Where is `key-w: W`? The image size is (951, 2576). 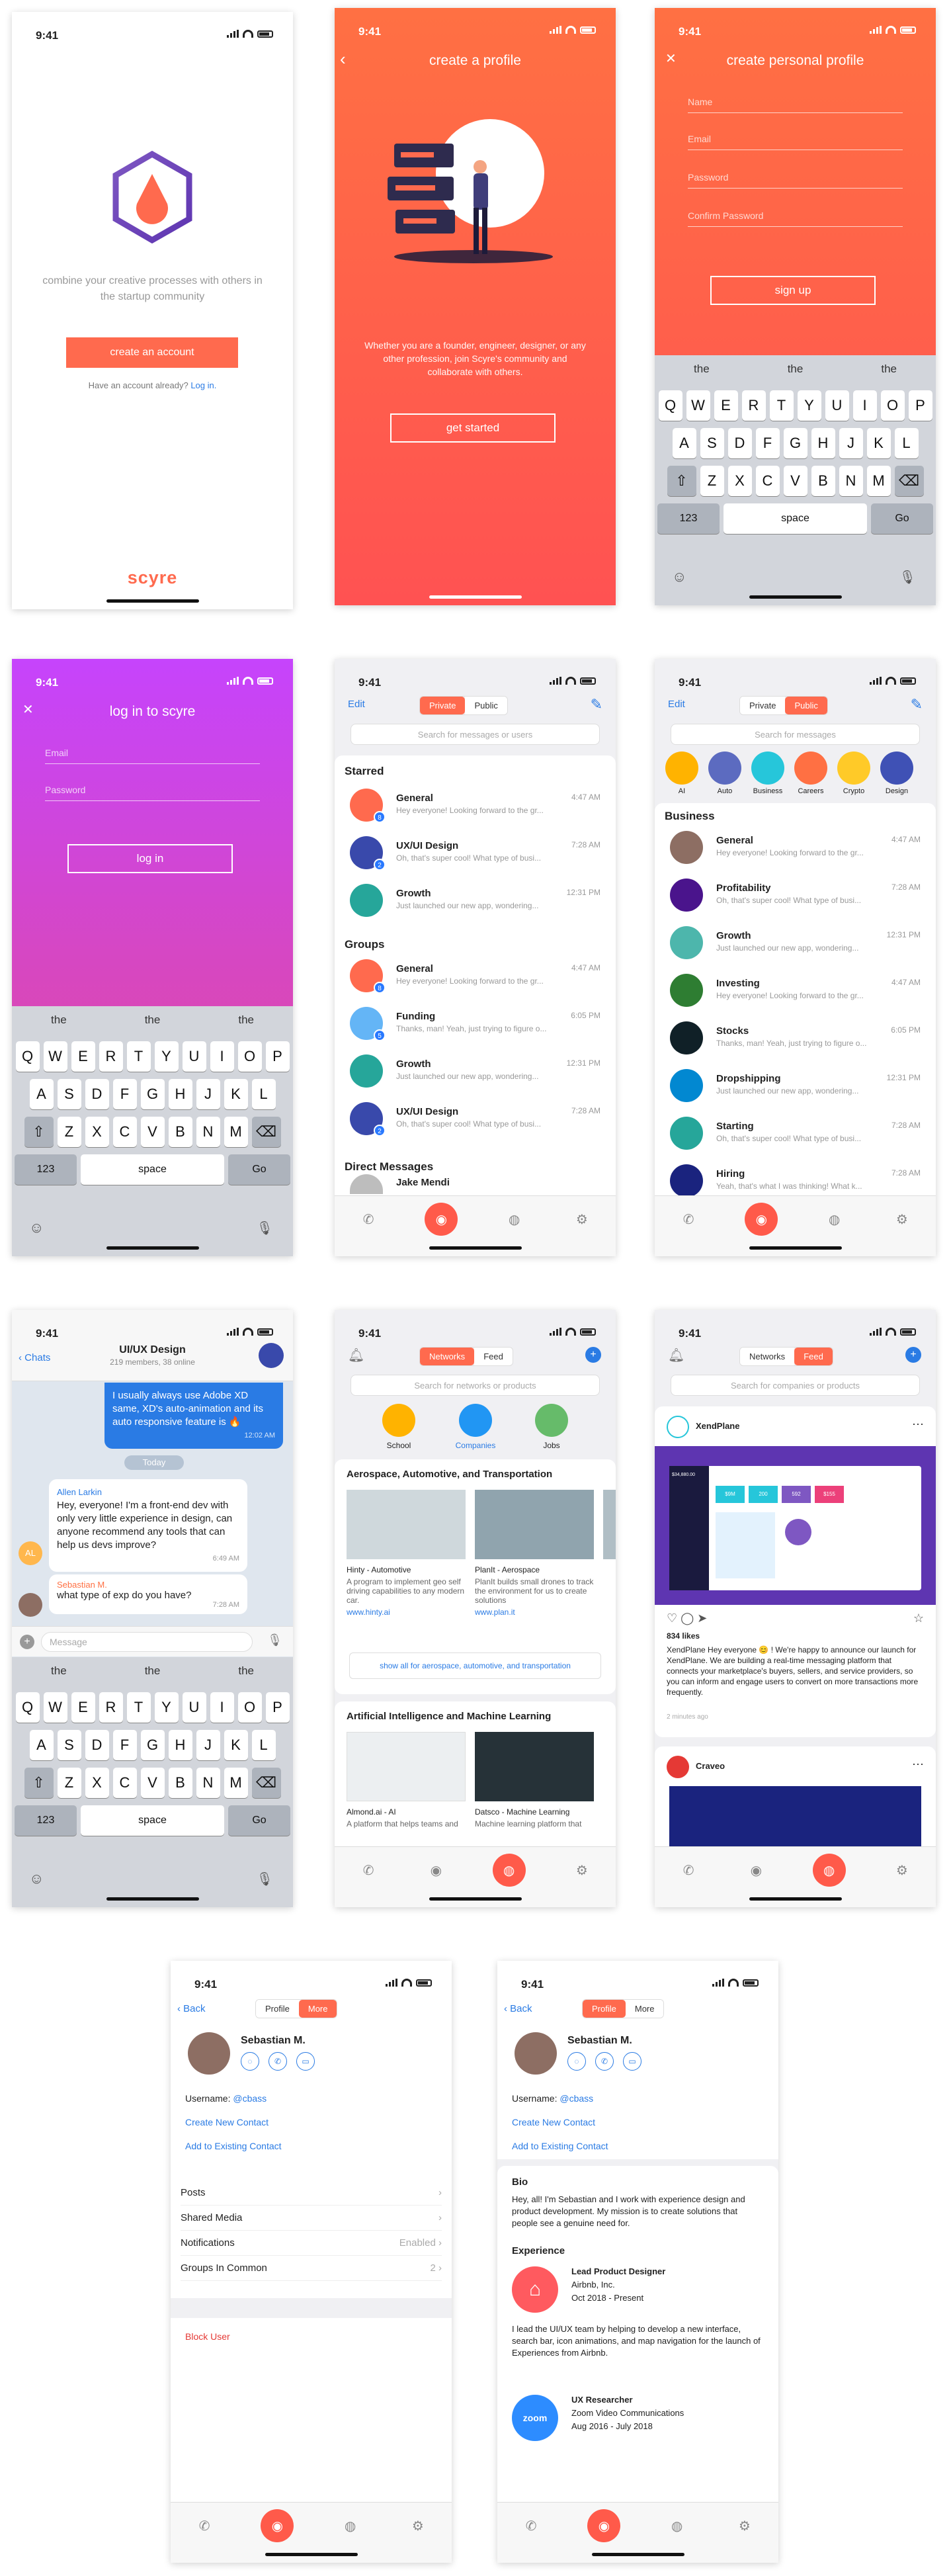
key-w: W is located at coordinates (698, 405).